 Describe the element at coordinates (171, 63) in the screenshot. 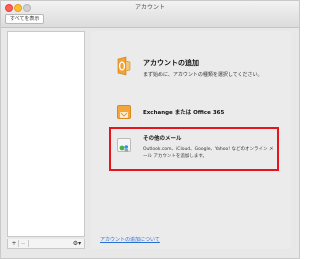

I see `page-title: アカウントの追加` at that location.